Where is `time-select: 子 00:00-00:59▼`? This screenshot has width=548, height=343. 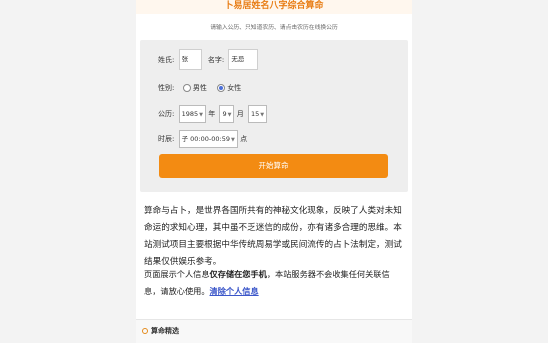
time-select: 子 00:00-00:59▼ is located at coordinates (208, 139).